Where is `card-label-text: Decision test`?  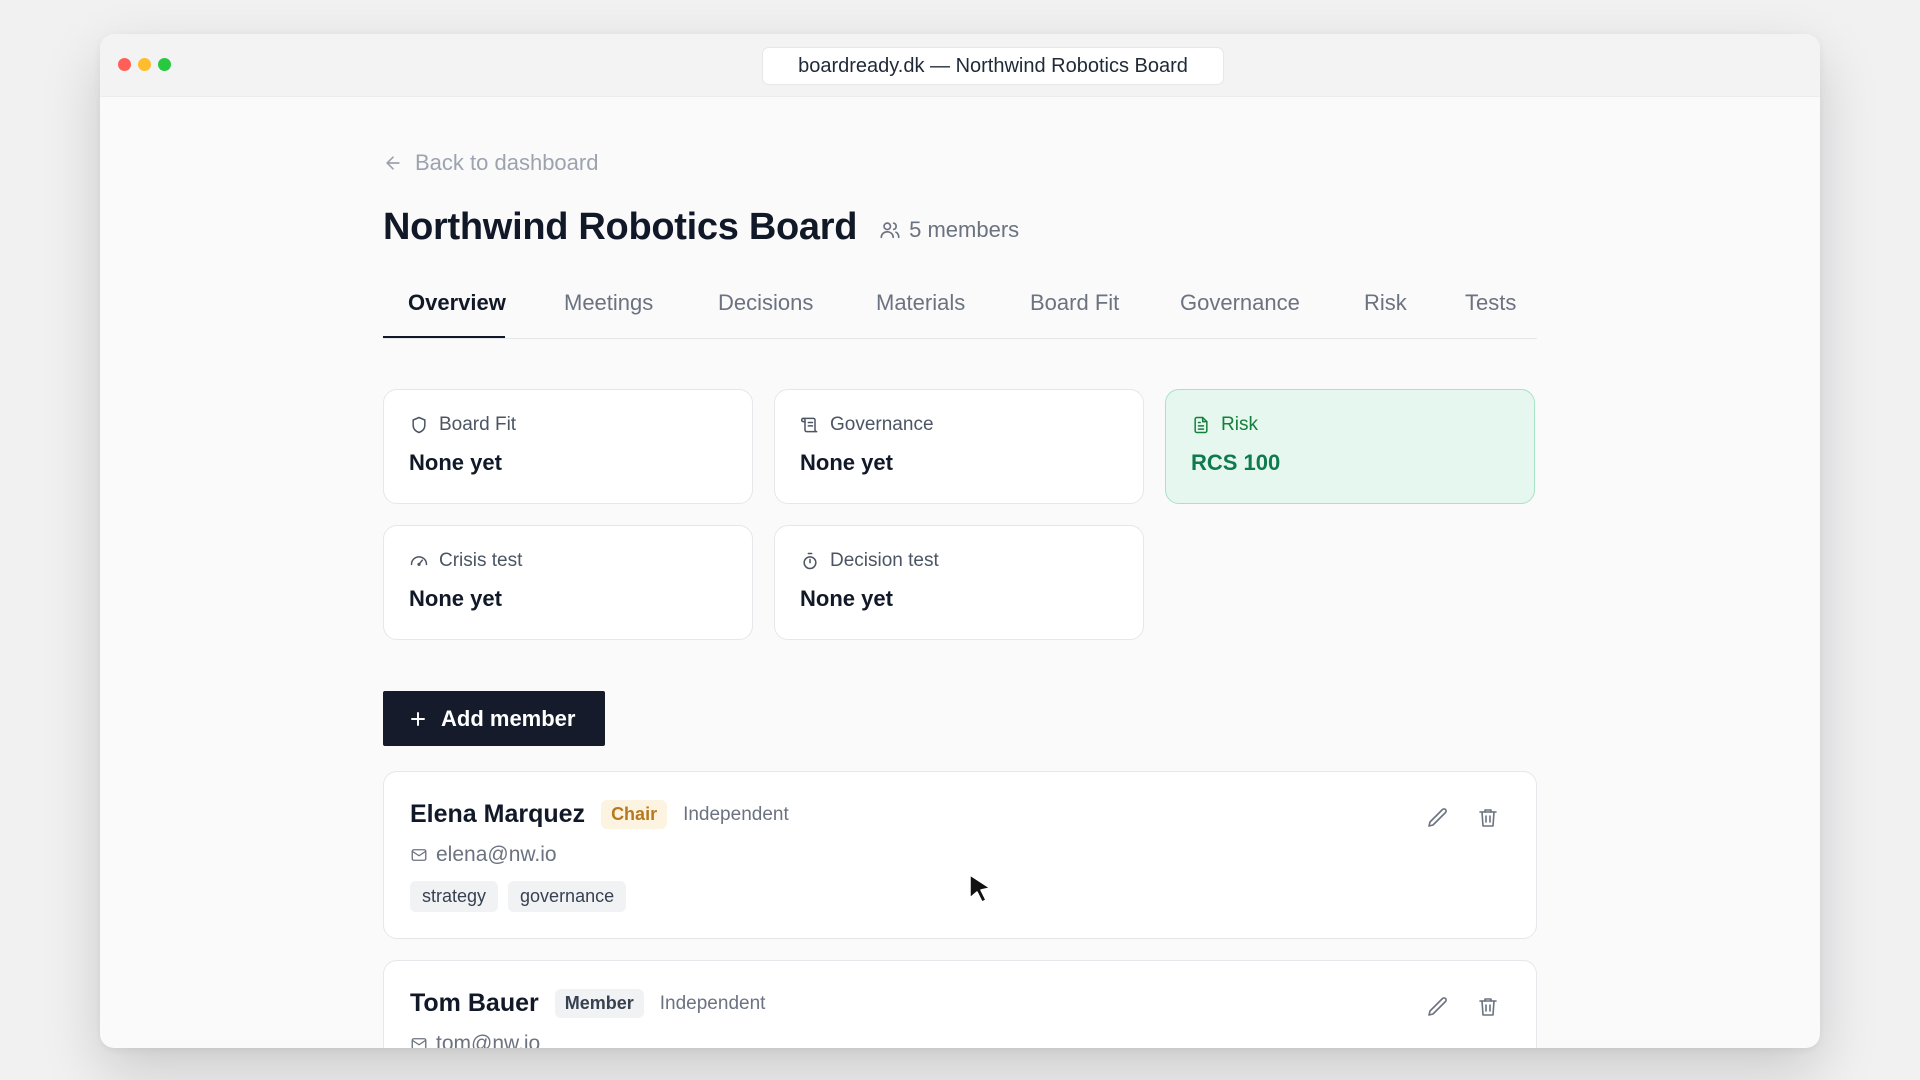 card-label-text: Decision test is located at coordinates (884, 560).